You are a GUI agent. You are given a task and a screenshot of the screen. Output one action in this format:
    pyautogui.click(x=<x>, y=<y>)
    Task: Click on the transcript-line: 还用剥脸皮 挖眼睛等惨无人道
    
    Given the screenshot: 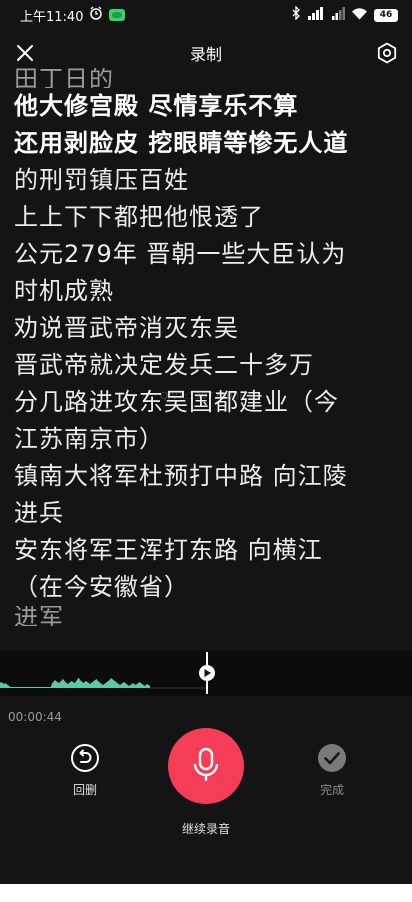 What is the action you would take?
    pyautogui.click(x=181, y=143)
    